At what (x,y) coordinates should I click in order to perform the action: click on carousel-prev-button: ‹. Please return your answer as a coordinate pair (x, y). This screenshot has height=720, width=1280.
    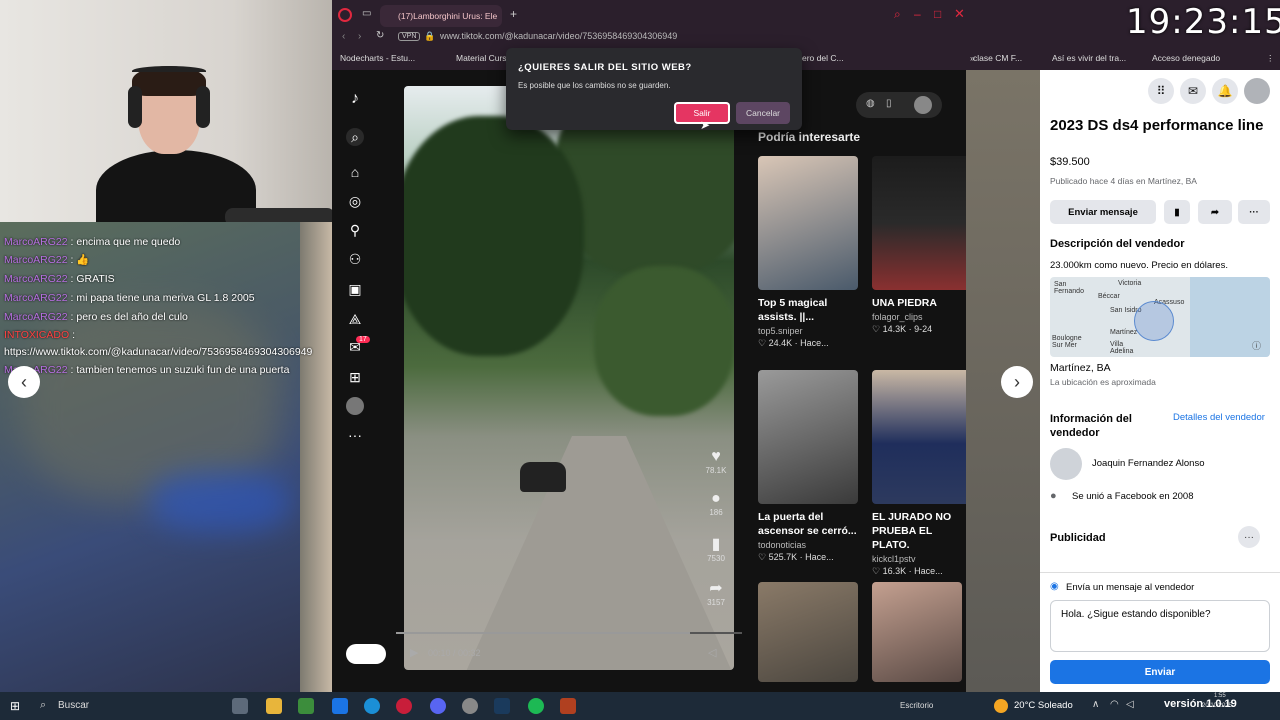
    Looking at the image, I should click on (24, 382).